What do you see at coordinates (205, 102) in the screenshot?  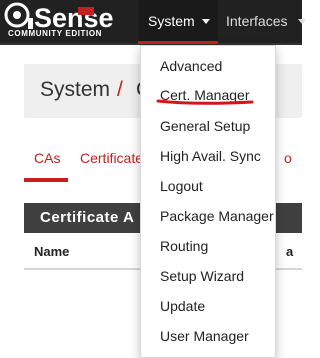 I see `annotation-underline` at bounding box center [205, 102].